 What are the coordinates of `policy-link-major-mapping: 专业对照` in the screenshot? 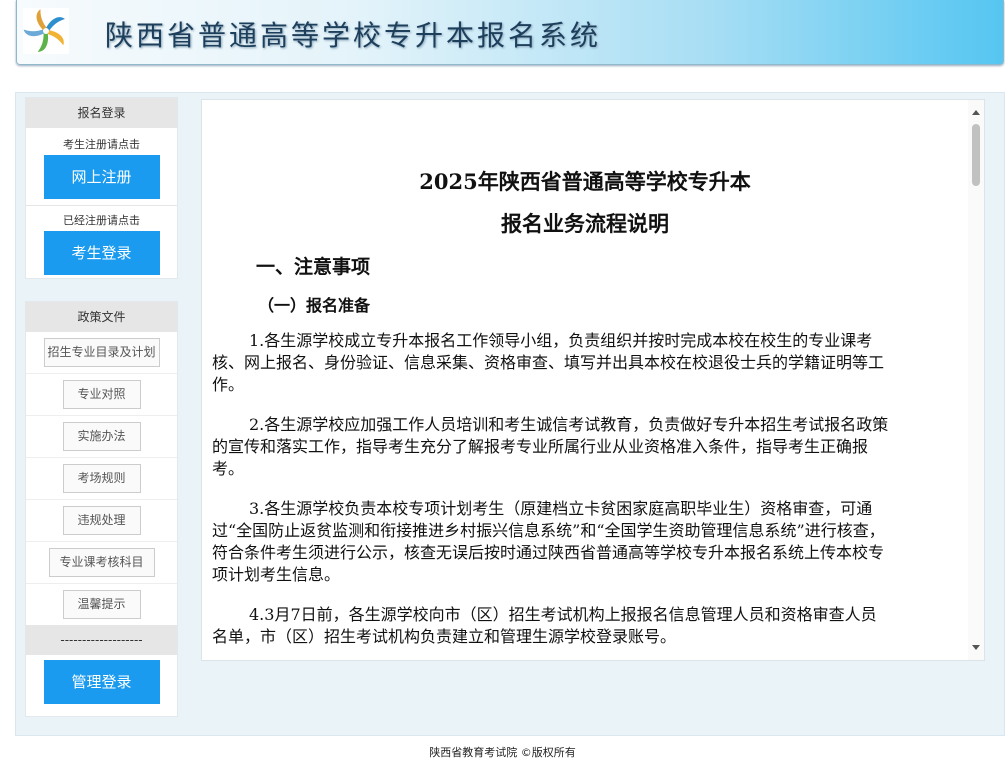 It's located at (102, 394).